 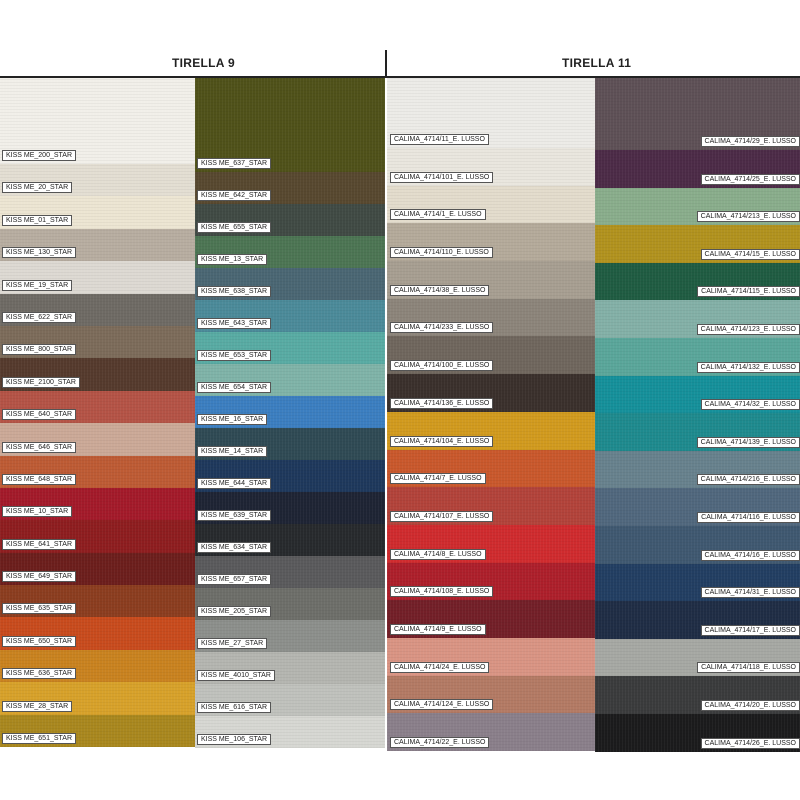 I want to click on fabric-swatch: KISS ME_622_STAR, so click(x=97, y=309).